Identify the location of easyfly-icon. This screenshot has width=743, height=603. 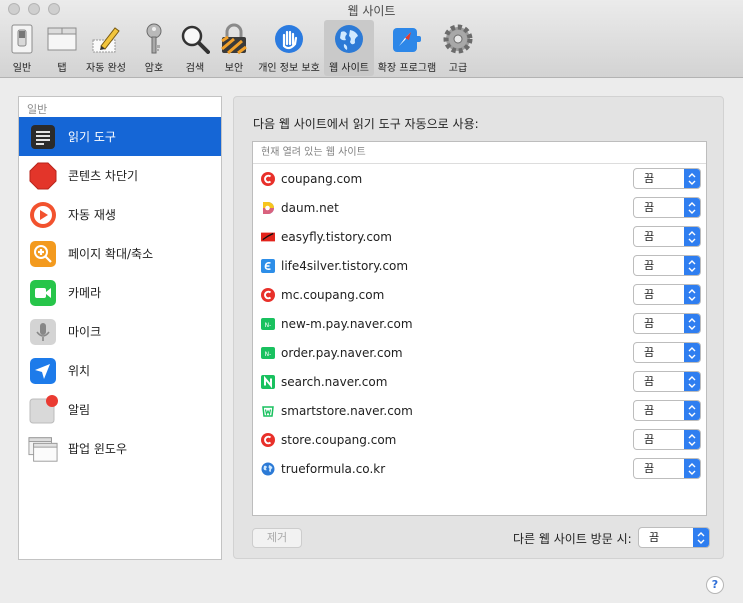
(268, 237).